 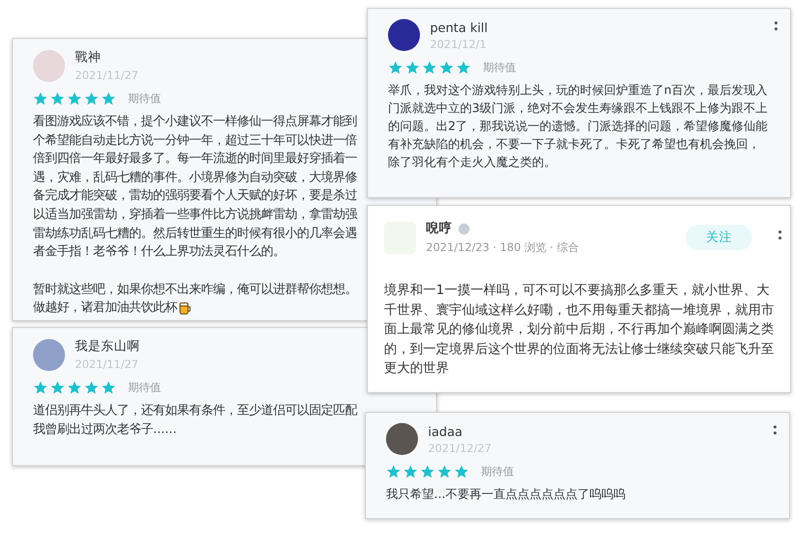 What do you see at coordinates (112, 308) in the screenshot?
I see `review-text-line: 做越好，诸君加油共饮此杯` at bounding box center [112, 308].